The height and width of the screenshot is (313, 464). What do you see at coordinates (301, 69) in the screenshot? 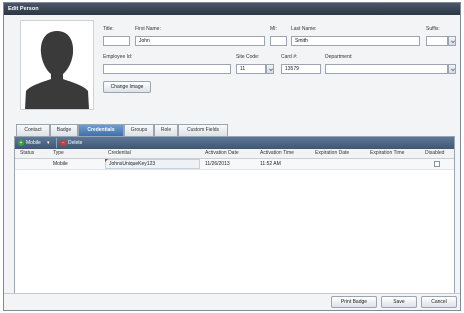
I see `card-number-input: 13579` at bounding box center [301, 69].